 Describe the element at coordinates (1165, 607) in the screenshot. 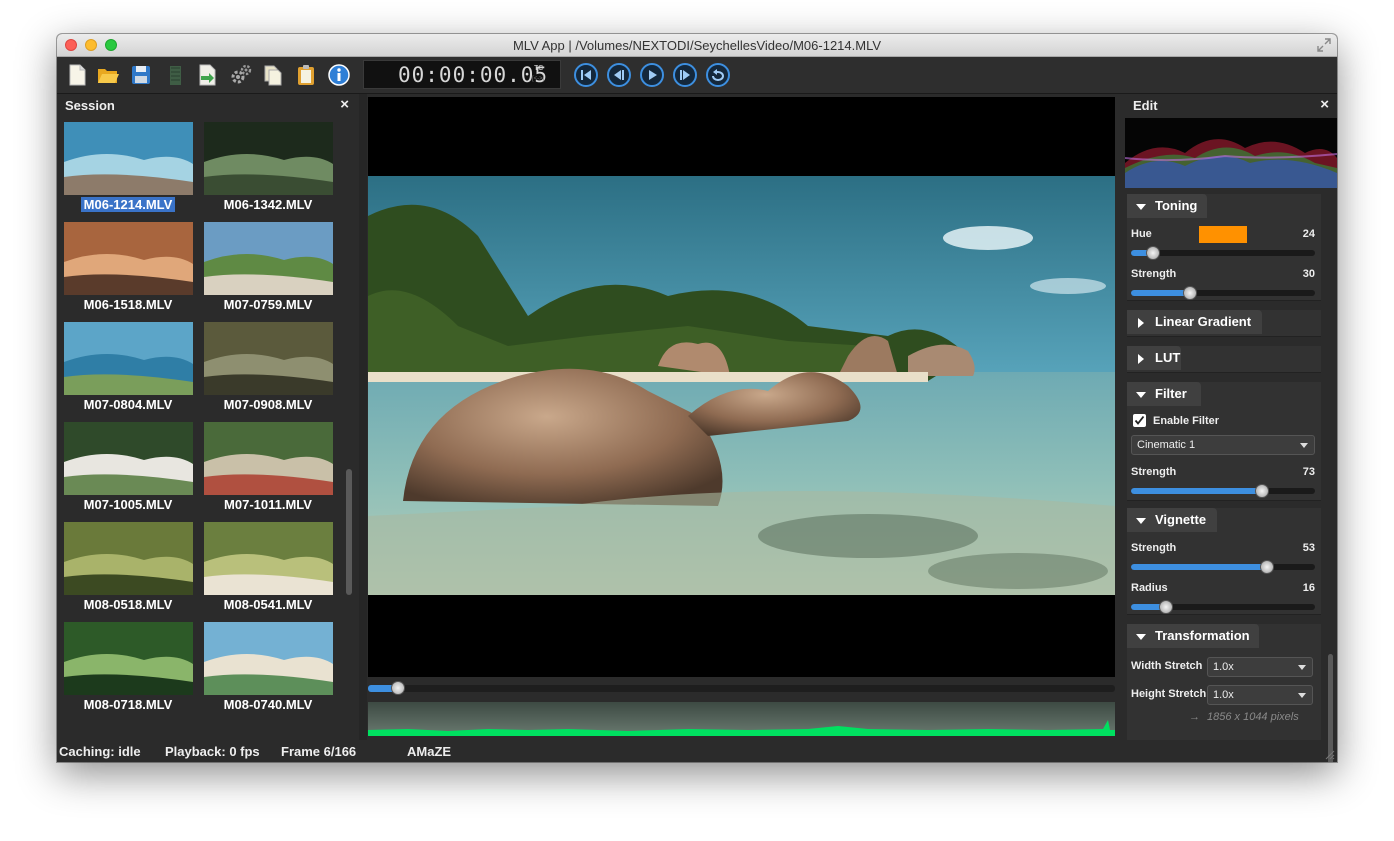

I see `vignette-radius-slider-handle` at that location.